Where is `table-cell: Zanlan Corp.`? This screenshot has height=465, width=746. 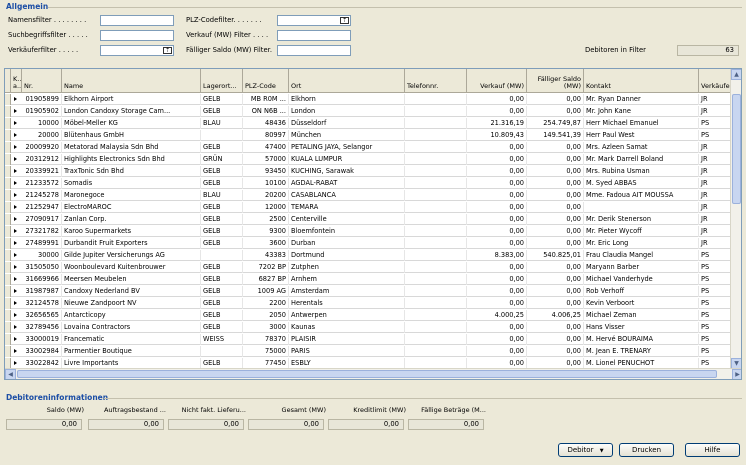 table-cell: Zanlan Corp. is located at coordinates (131, 219).